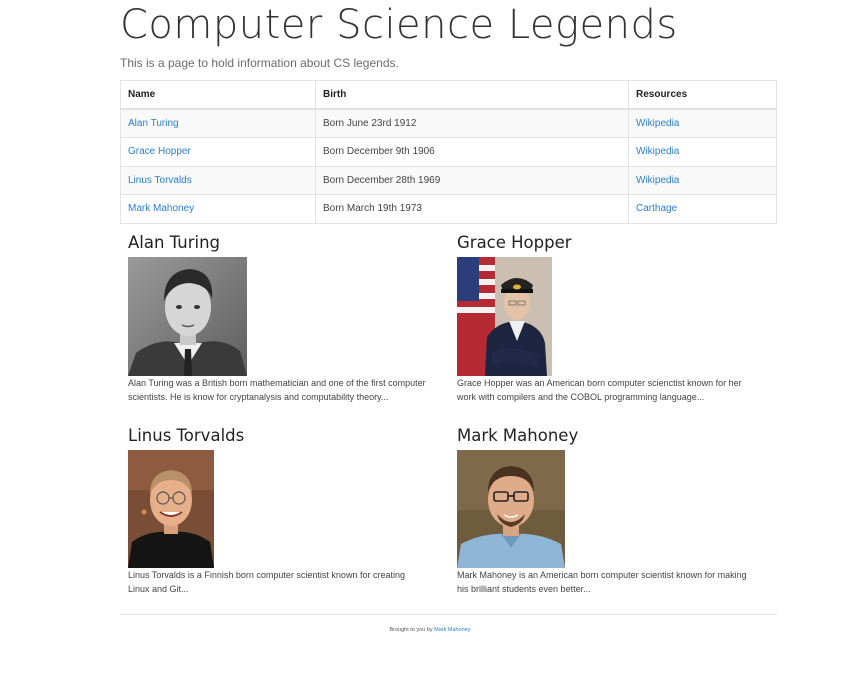 The width and height of the screenshot is (860, 675). What do you see at coordinates (187, 316) in the screenshot?
I see `alan-turing-photo` at bounding box center [187, 316].